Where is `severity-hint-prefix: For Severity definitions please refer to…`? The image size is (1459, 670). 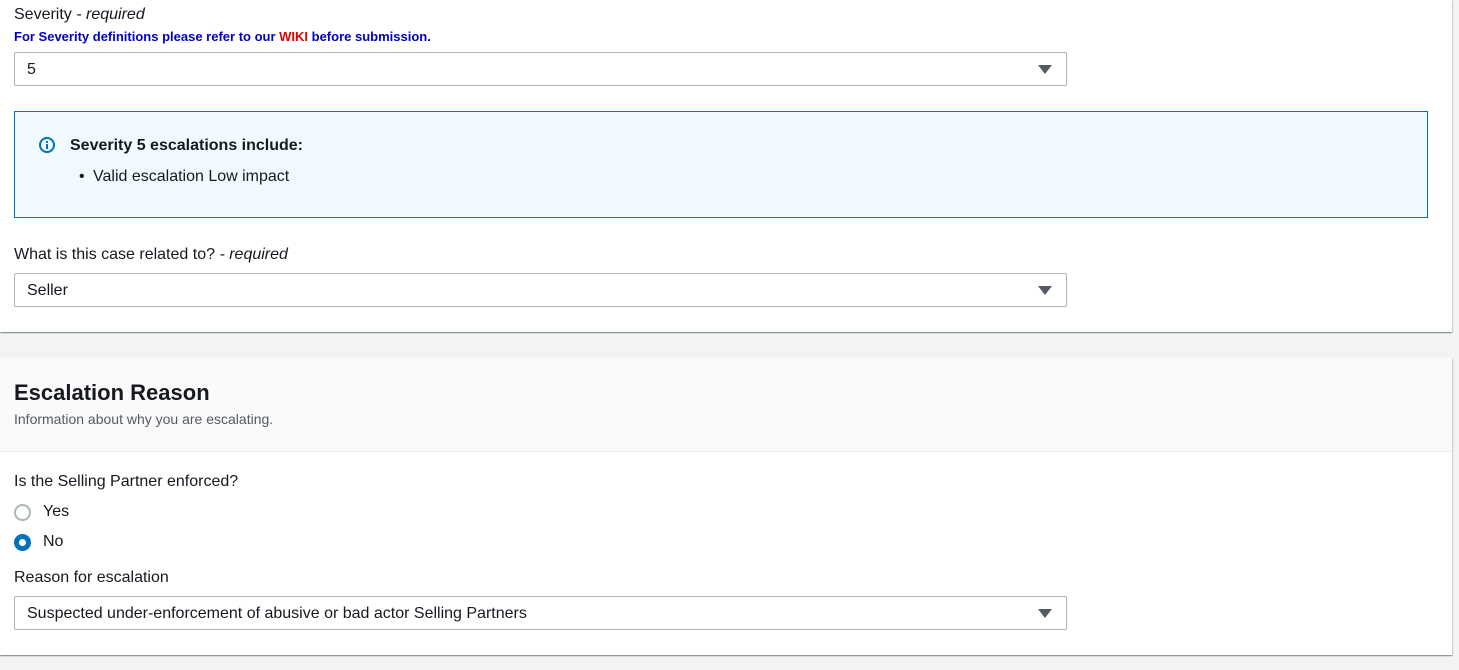 severity-hint-prefix: For Severity definitions please refer to… is located at coordinates (147, 36).